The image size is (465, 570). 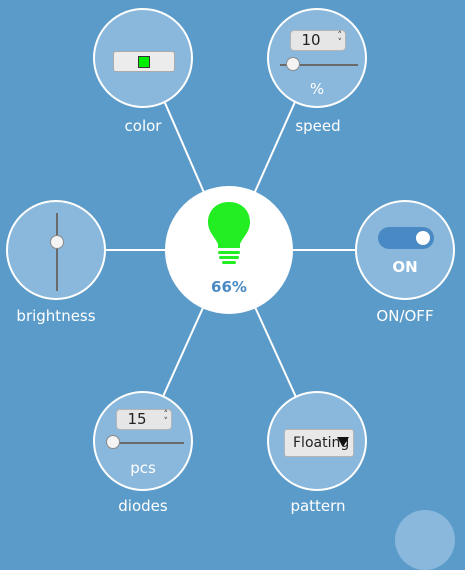 I want to click on center-bulb-hub: 66%, so click(x=229, y=250).